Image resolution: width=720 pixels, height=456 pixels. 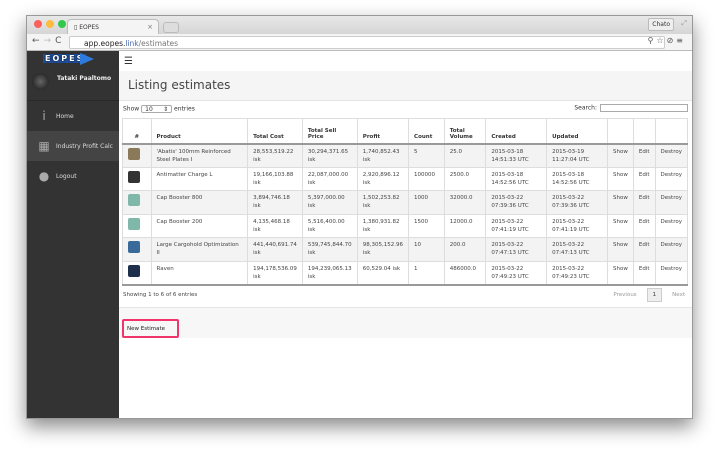 What do you see at coordinates (73, 176) in the screenshot?
I see `sidebar-item-logout: ● Logout` at bounding box center [73, 176].